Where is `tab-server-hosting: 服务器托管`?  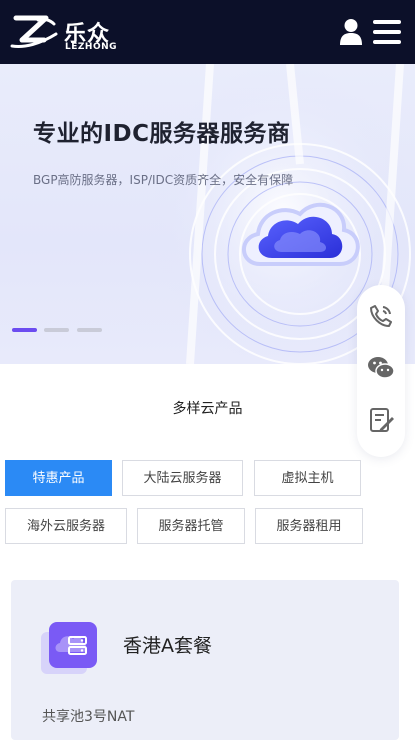 tab-server-hosting: 服务器托管 is located at coordinates (191, 526).